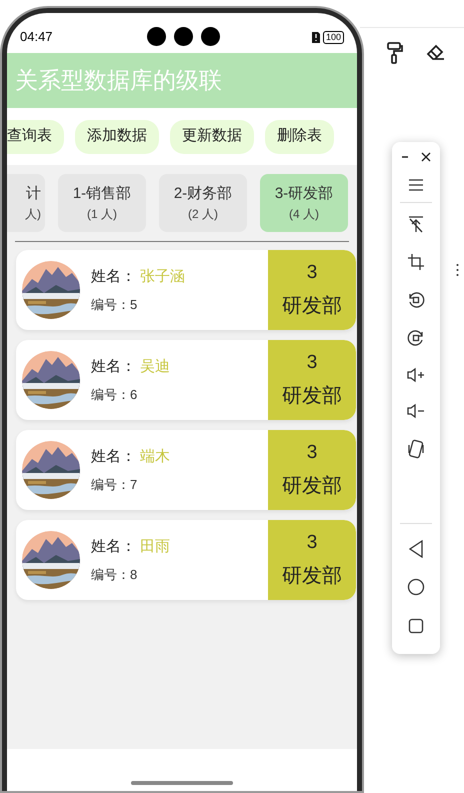  Describe the element at coordinates (186, 560) in the screenshot. I see `employee-card: 姓名： 田雨 编号：8 3 研发部` at that location.